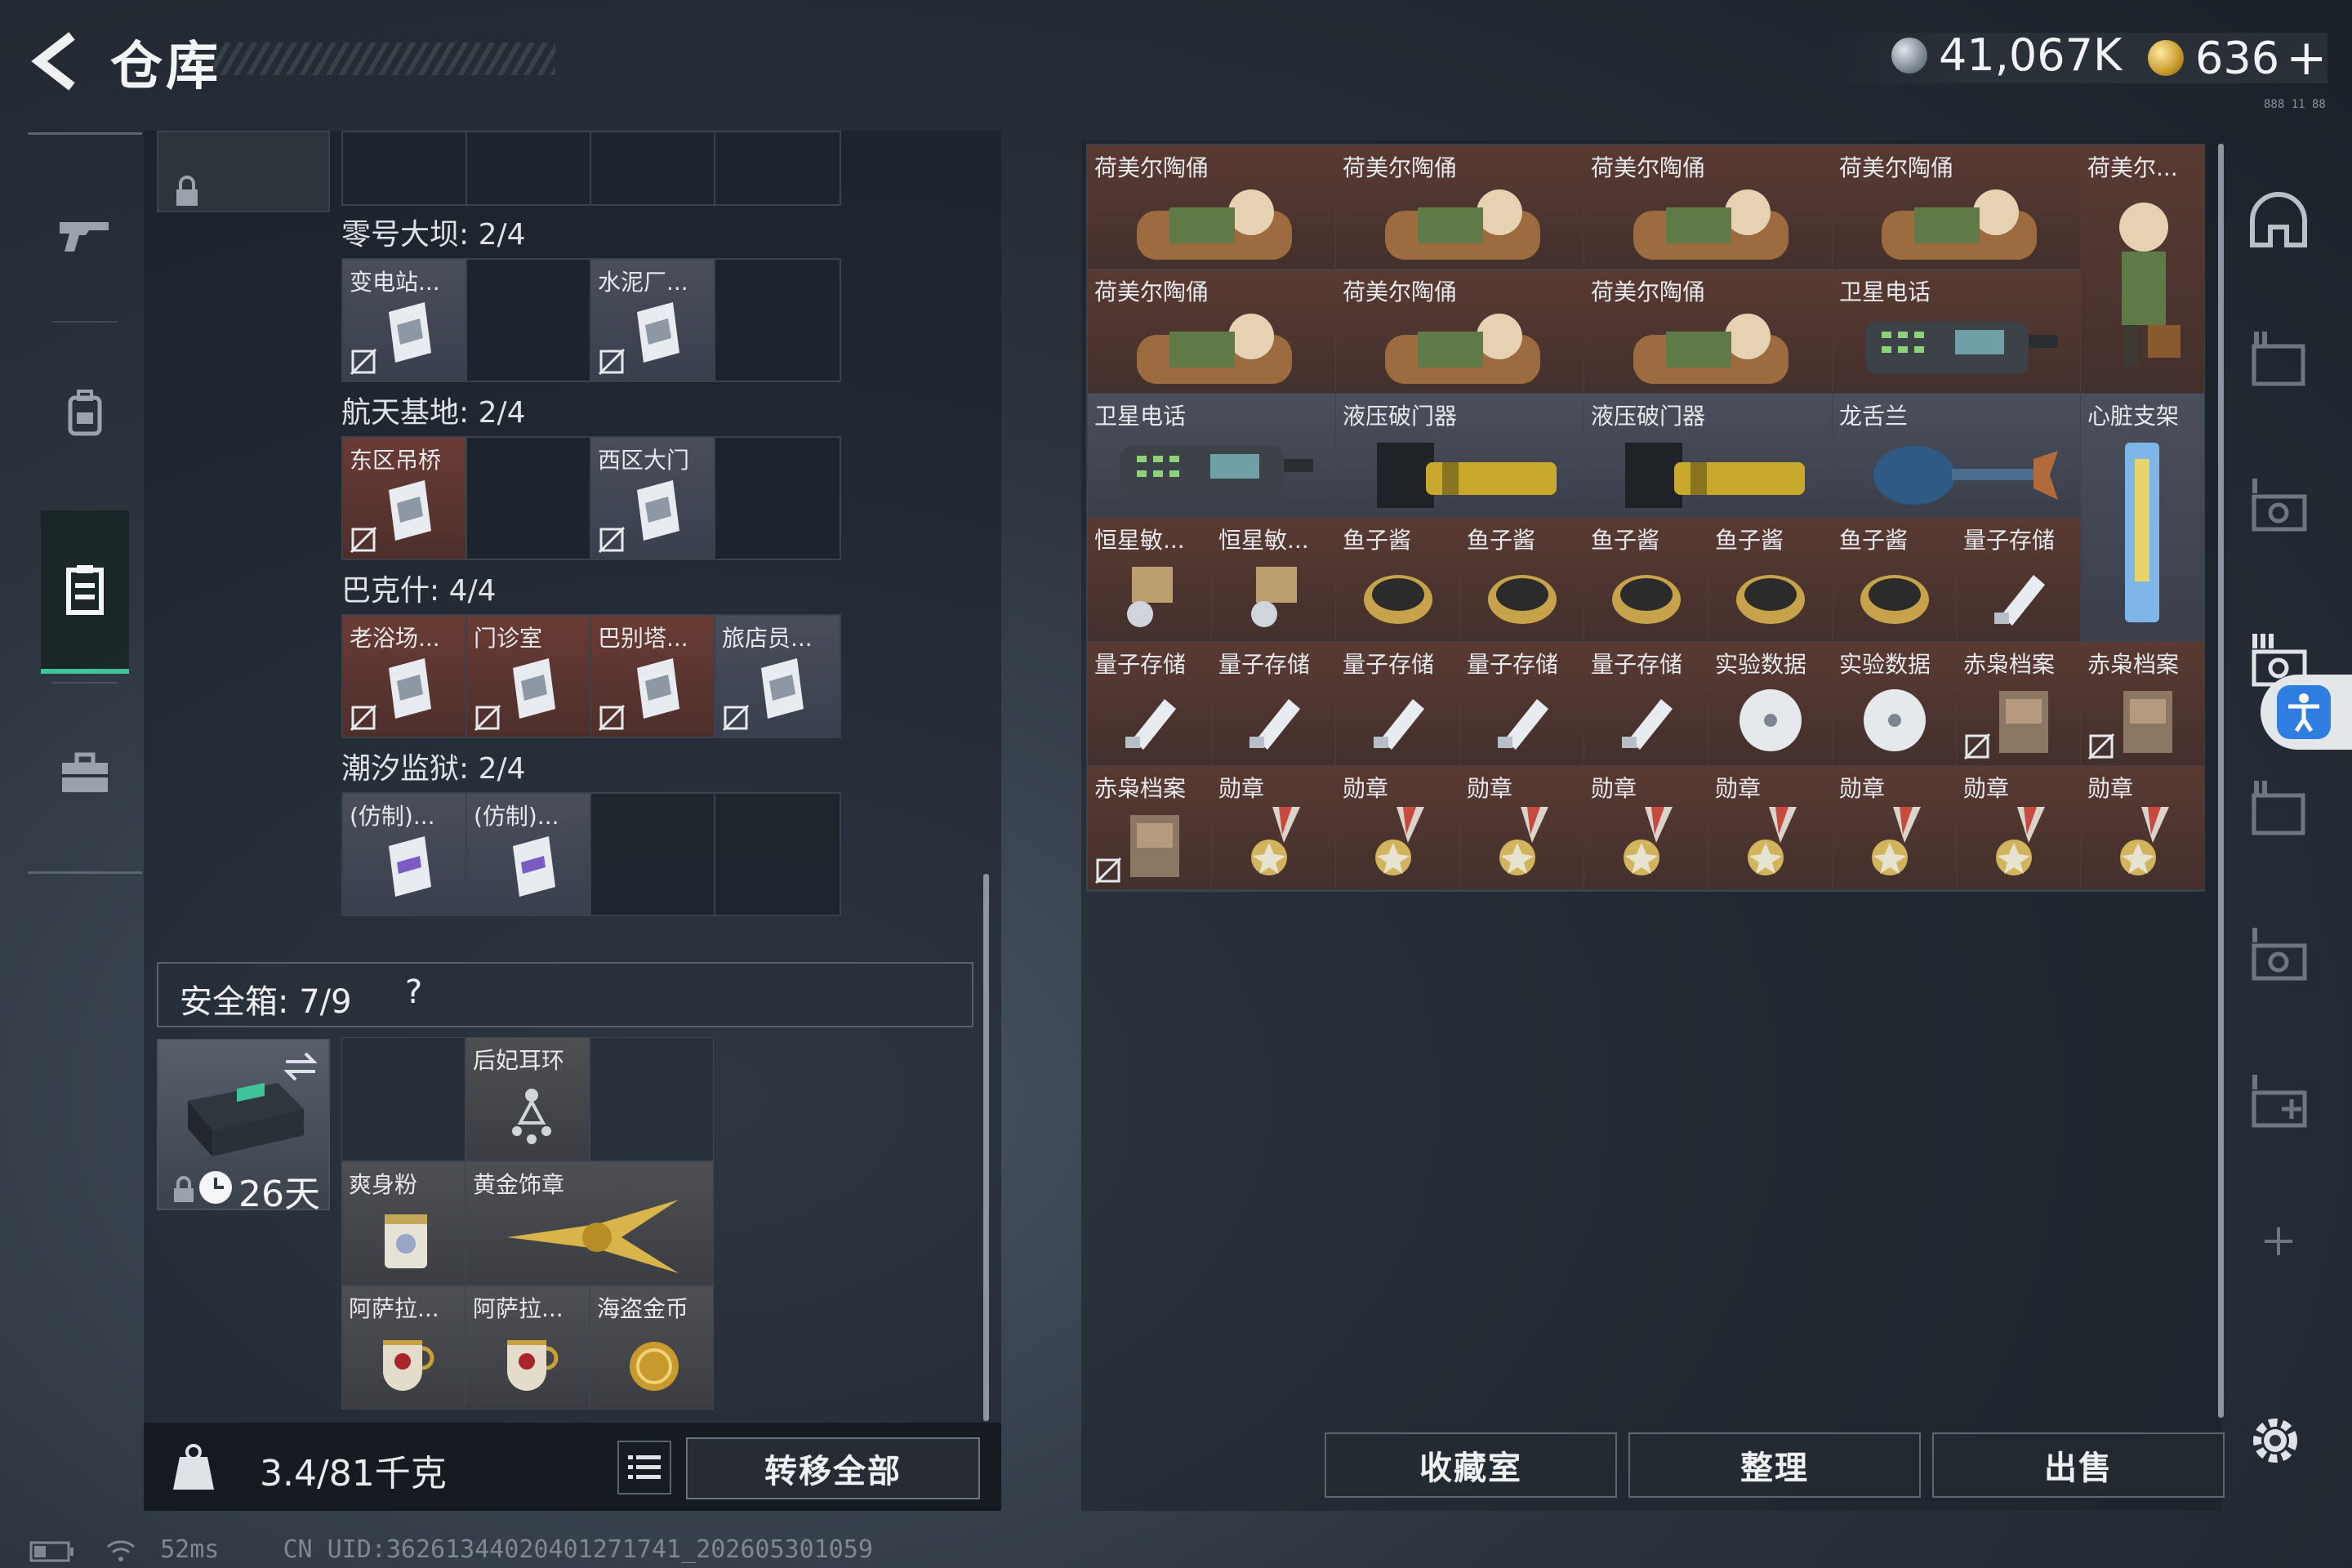 This screenshot has width=2352, height=1568. What do you see at coordinates (2143, 518) in the screenshot?
I see `stash-item: 心脏支架` at bounding box center [2143, 518].